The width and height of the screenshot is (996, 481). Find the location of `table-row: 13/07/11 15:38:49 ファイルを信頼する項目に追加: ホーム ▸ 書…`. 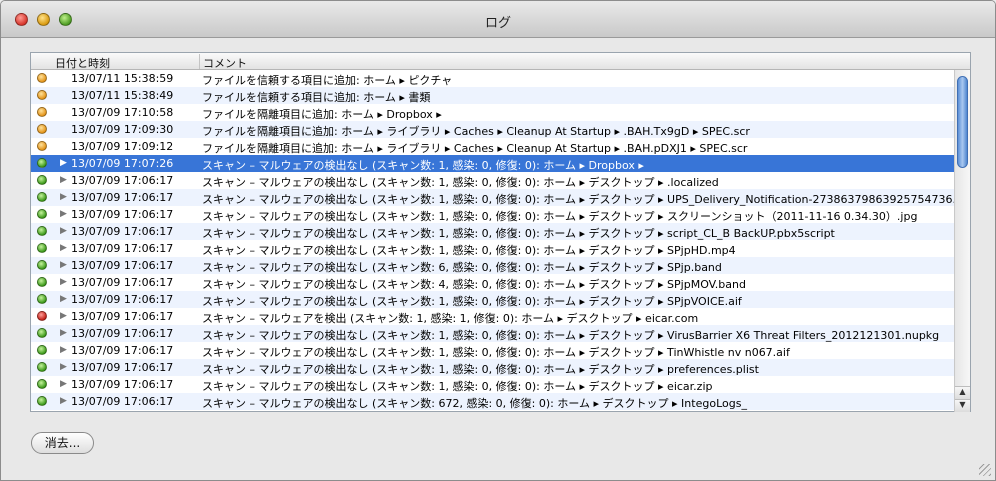

table-row: 13/07/11 15:38:49 ファイルを信頼する項目に追加: ホーム ▸ 書… is located at coordinates (493, 95).